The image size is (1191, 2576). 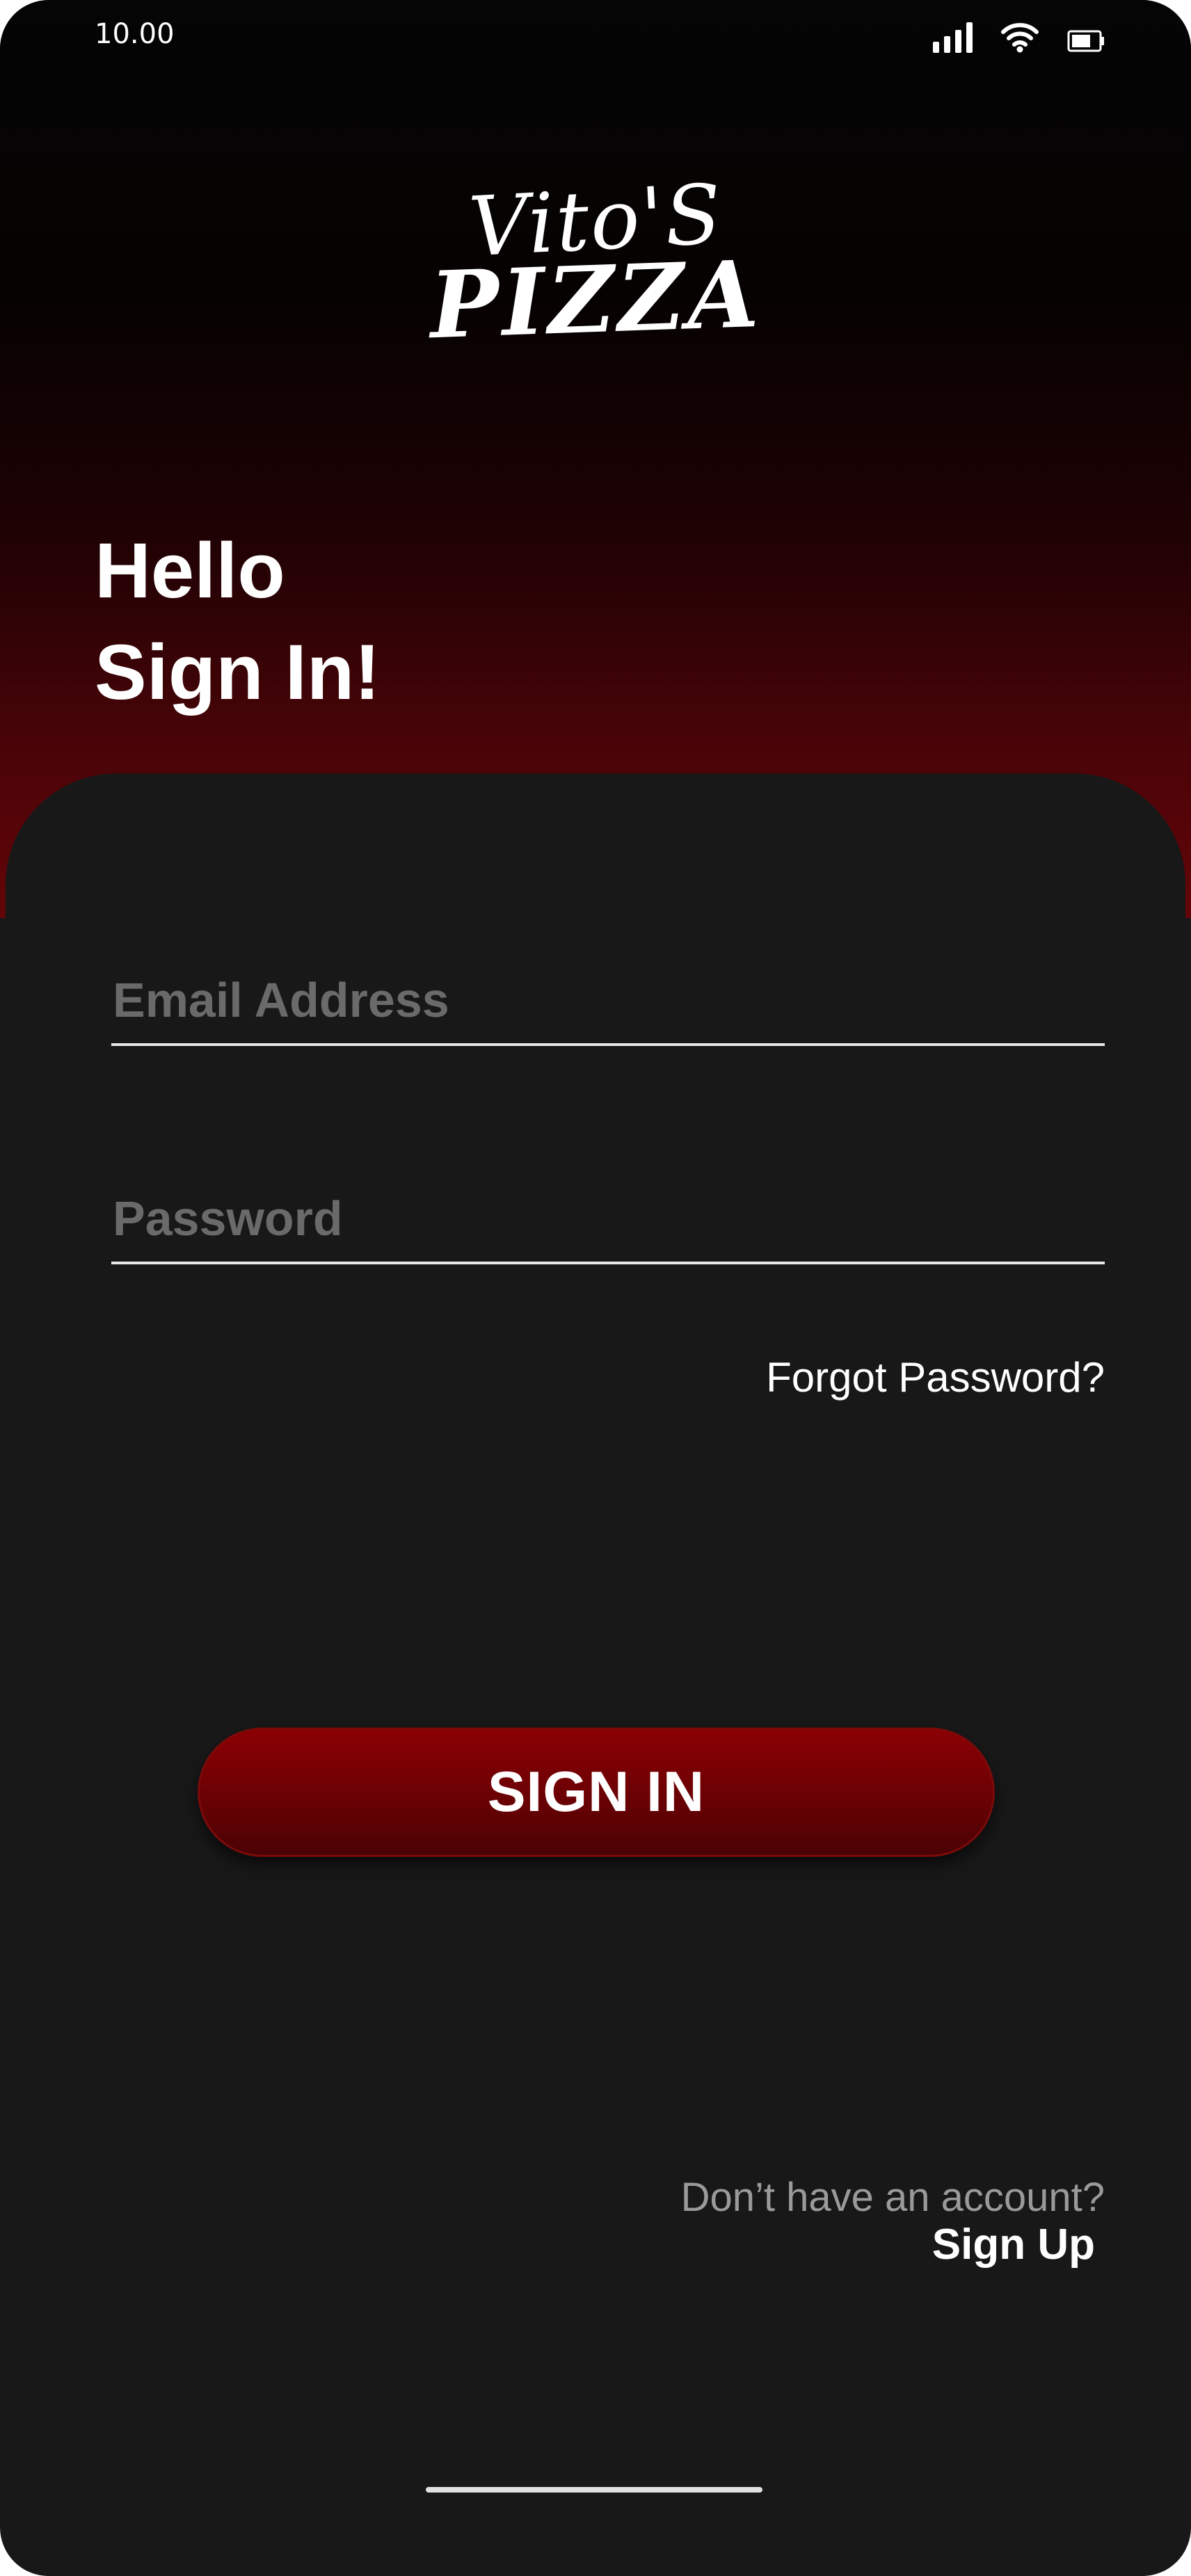 I want to click on status-icons, so click(x=1019, y=35).